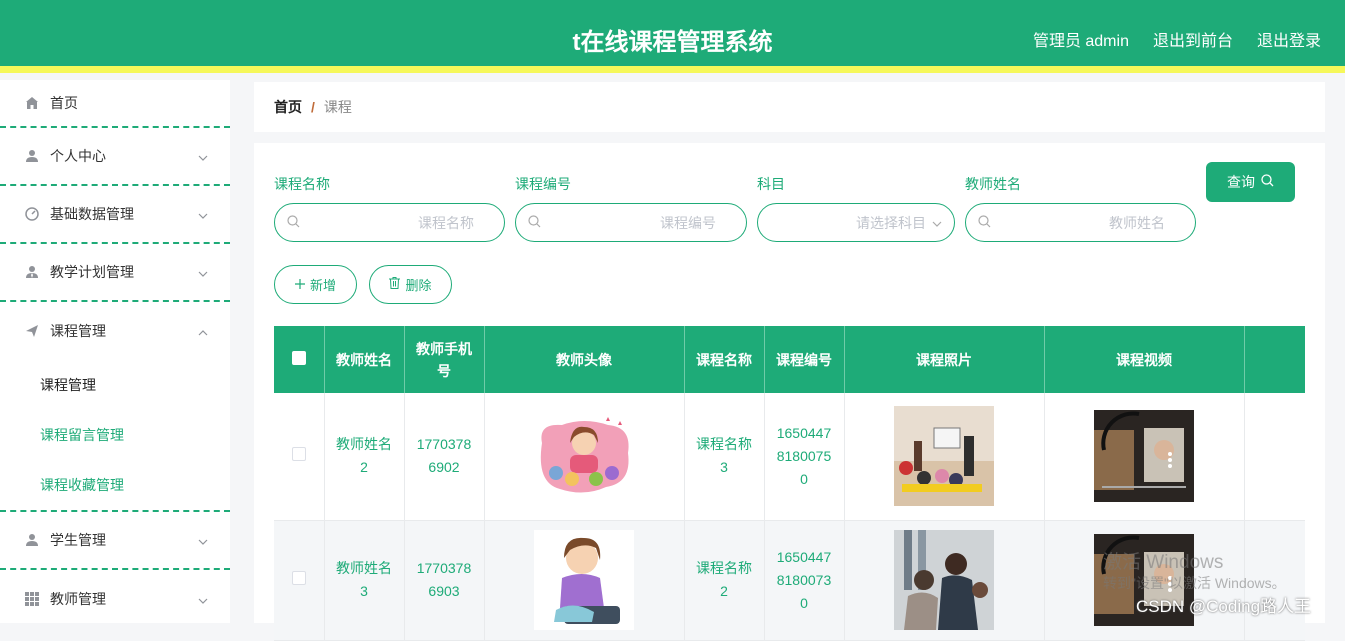  What do you see at coordinates (444, 457) in the screenshot?
I see `teacher-phone-cell: 17703786902` at bounding box center [444, 457].